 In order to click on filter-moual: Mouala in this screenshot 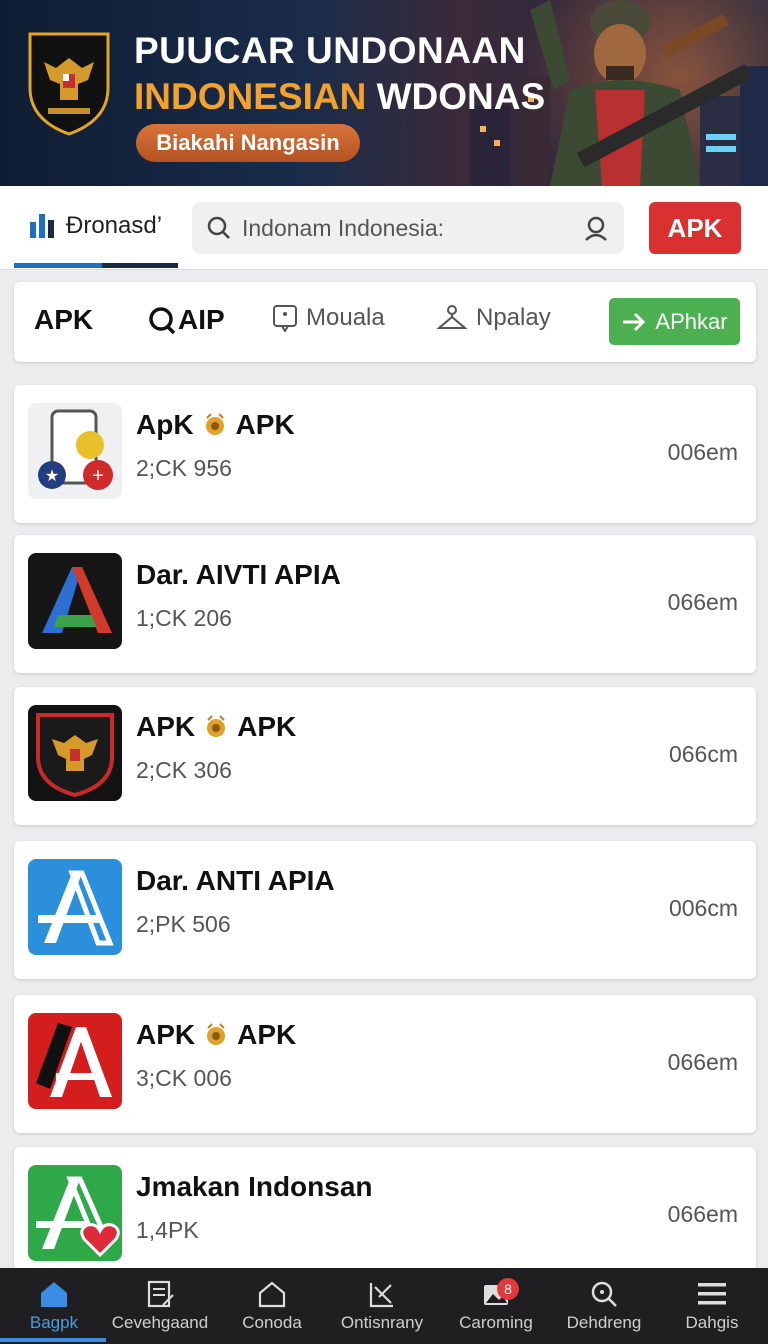, I will do `click(328, 318)`.